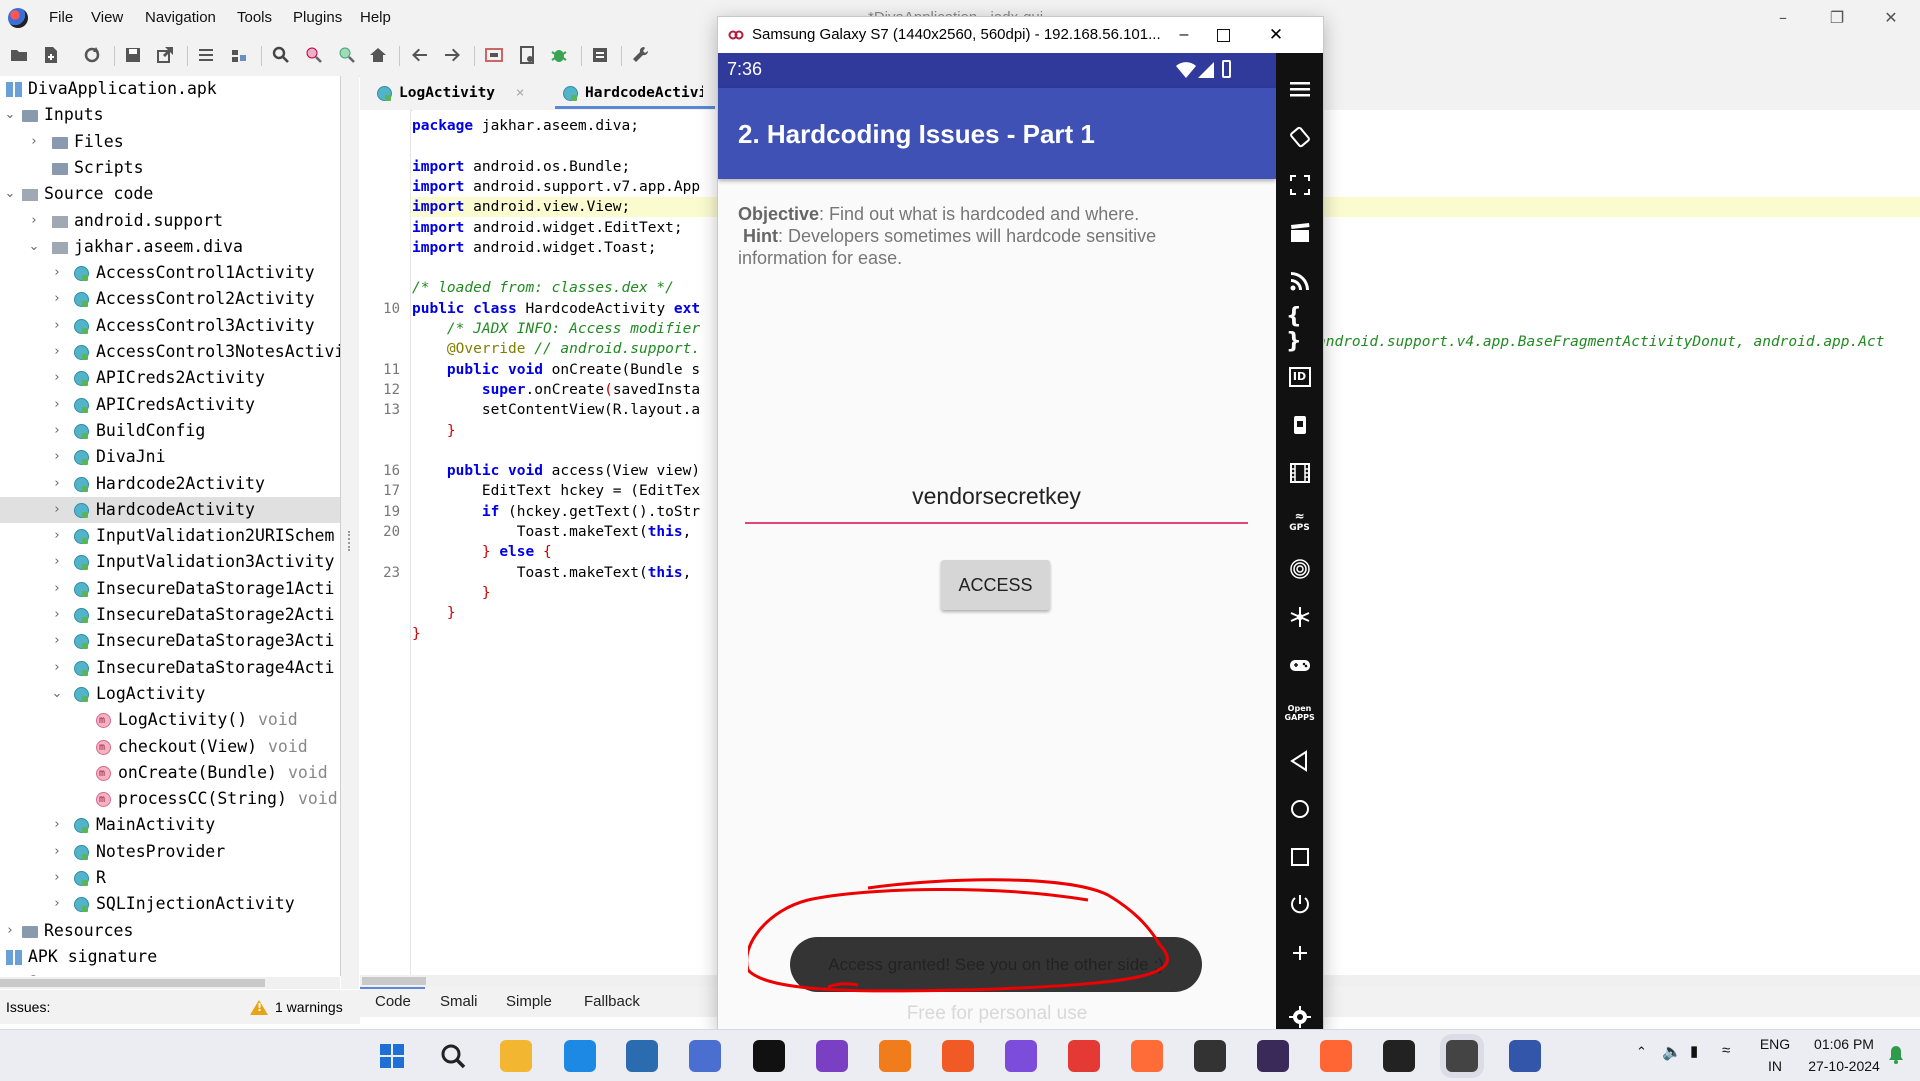 The height and width of the screenshot is (1081, 1920). What do you see at coordinates (1299, 904) in the screenshot?
I see `power-icon` at bounding box center [1299, 904].